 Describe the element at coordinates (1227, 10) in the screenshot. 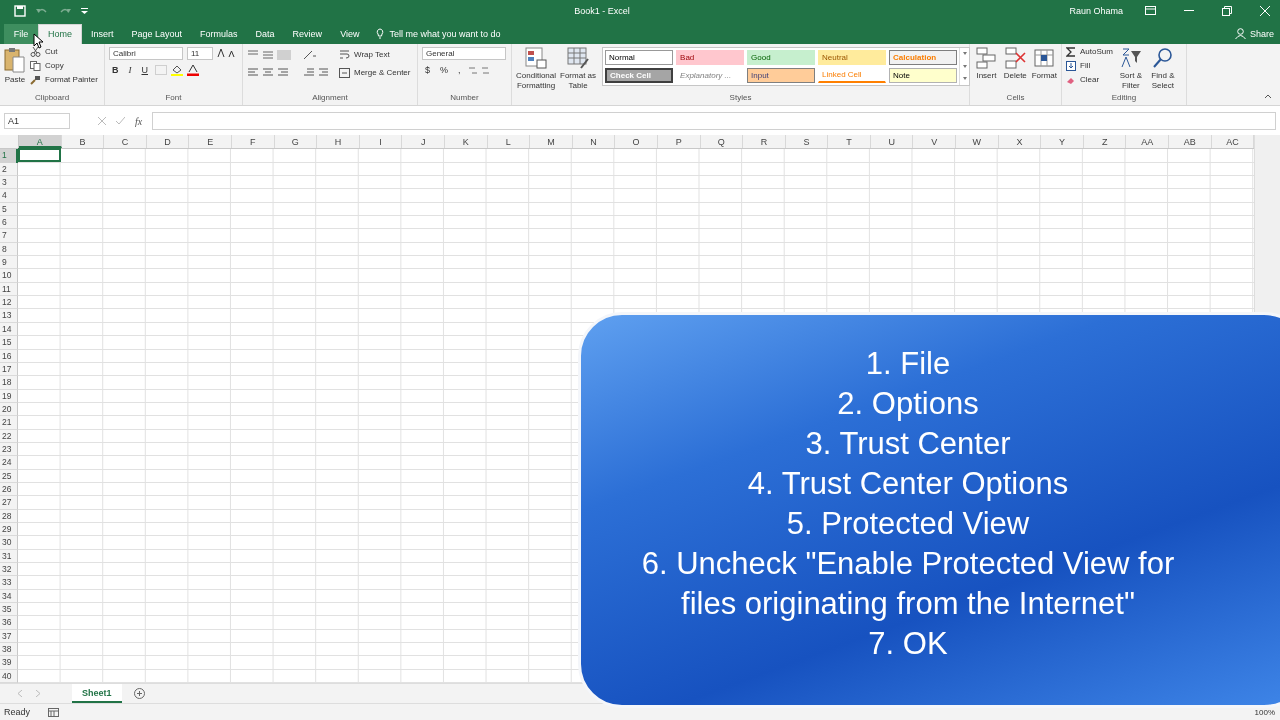

I see `restore-icon` at that location.